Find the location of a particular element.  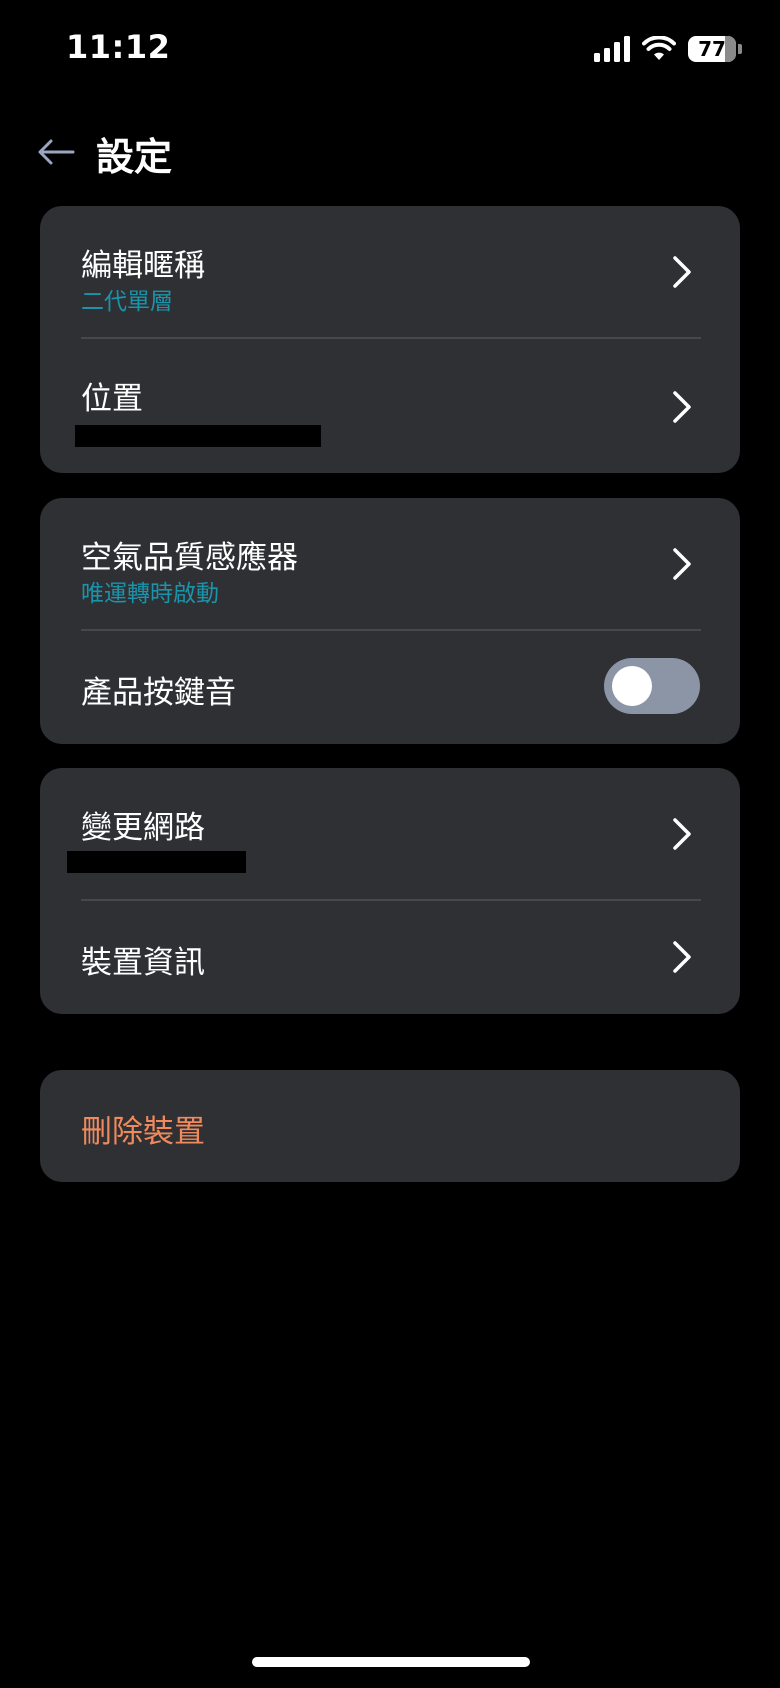

feature-settings-card: 空氣品質感應器 唯運轉時啟動 產品按鍵音 is located at coordinates (390, 621).